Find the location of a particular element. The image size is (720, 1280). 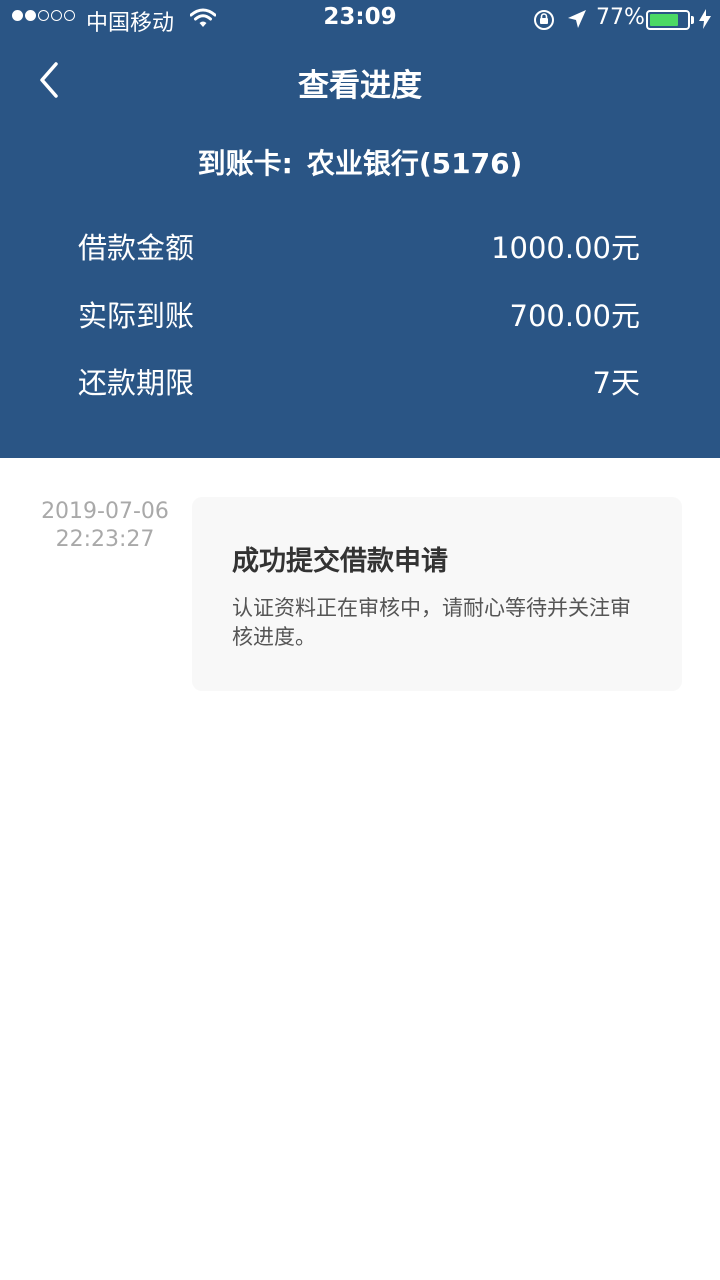

status-bar: 中国移动 23:09 77% is located at coordinates (360, 20).